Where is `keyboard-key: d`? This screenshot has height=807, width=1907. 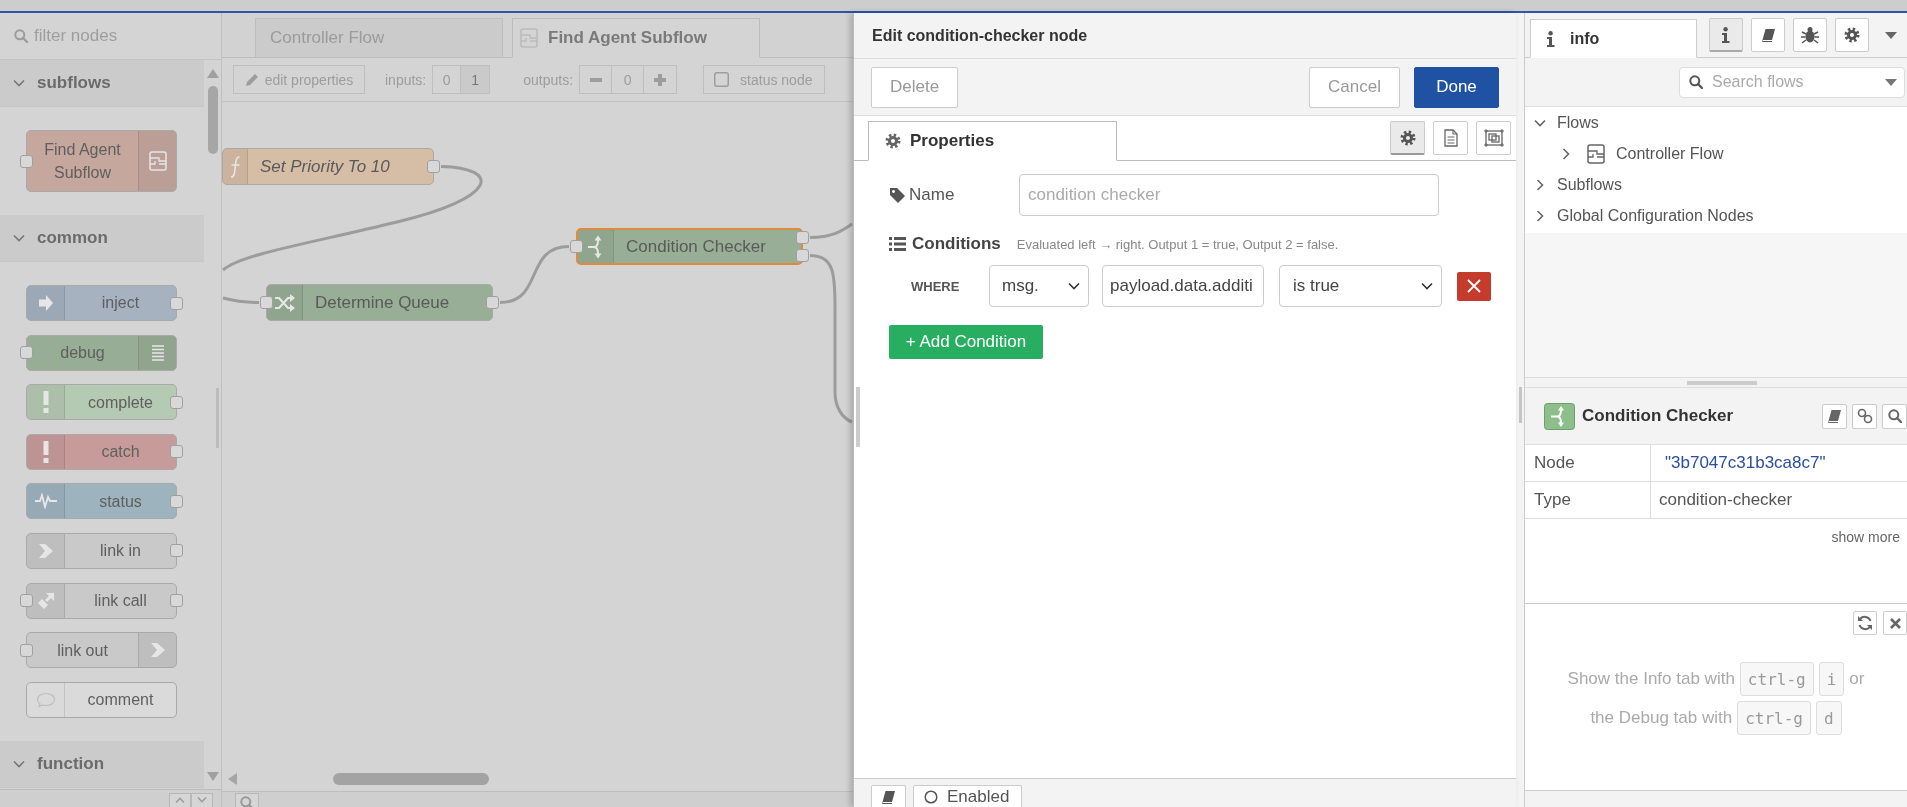
keyboard-key: d is located at coordinates (1828, 718).